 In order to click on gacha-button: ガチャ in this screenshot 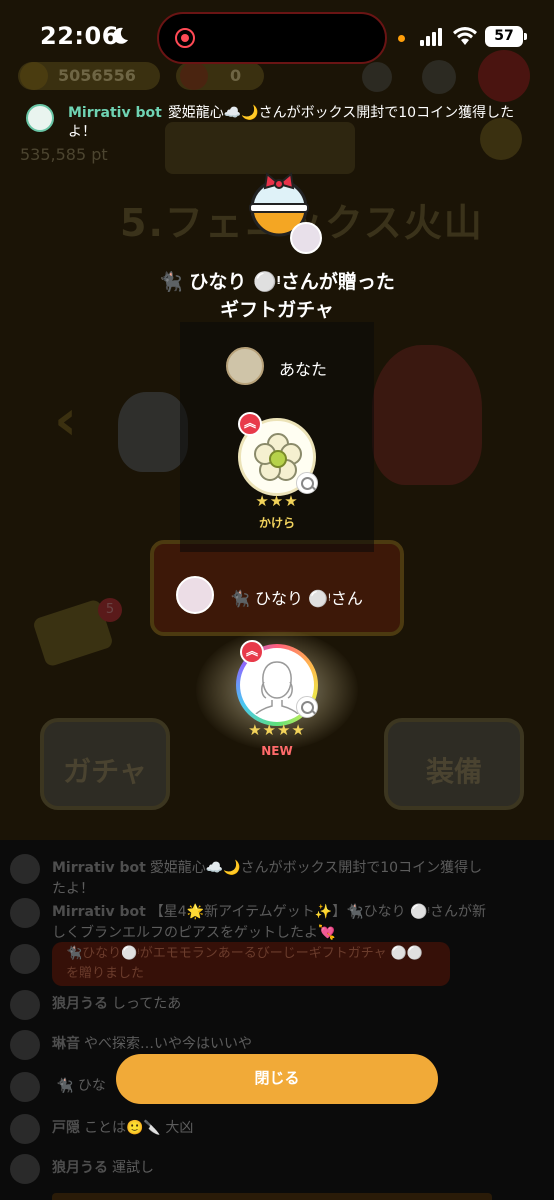, I will do `click(105, 764)`.